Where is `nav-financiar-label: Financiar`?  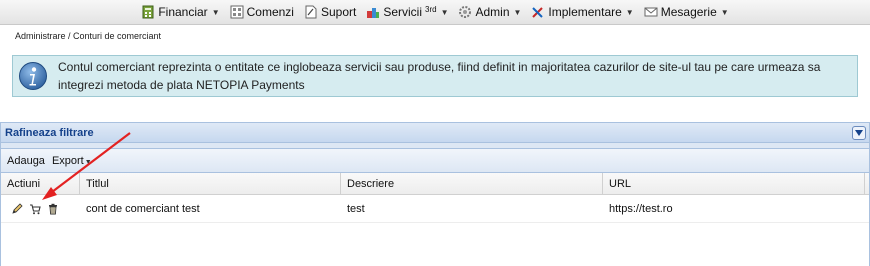 nav-financiar-label: Financiar is located at coordinates (183, 12).